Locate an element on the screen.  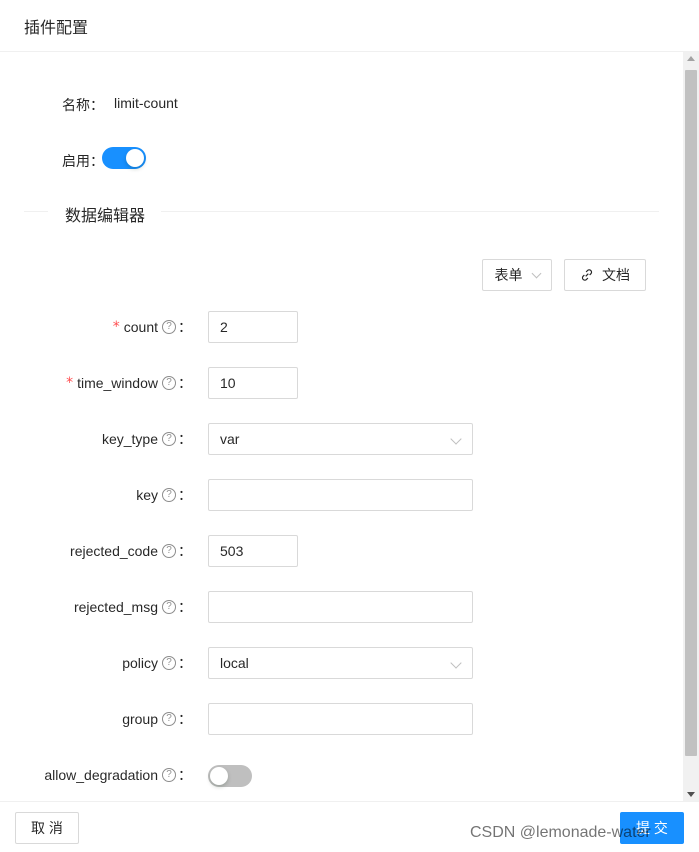
form-label-key-type: key_type ? ： is located at coordinates (151, 439).